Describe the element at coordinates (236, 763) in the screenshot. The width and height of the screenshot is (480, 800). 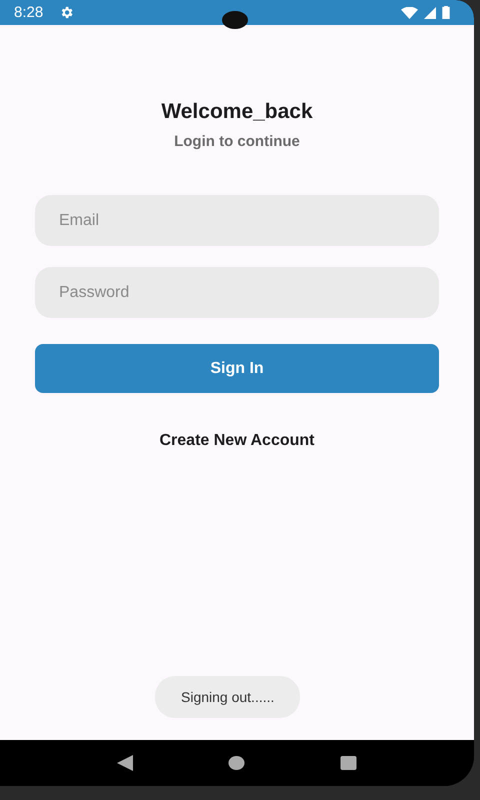
I see `home-icon` at that location.